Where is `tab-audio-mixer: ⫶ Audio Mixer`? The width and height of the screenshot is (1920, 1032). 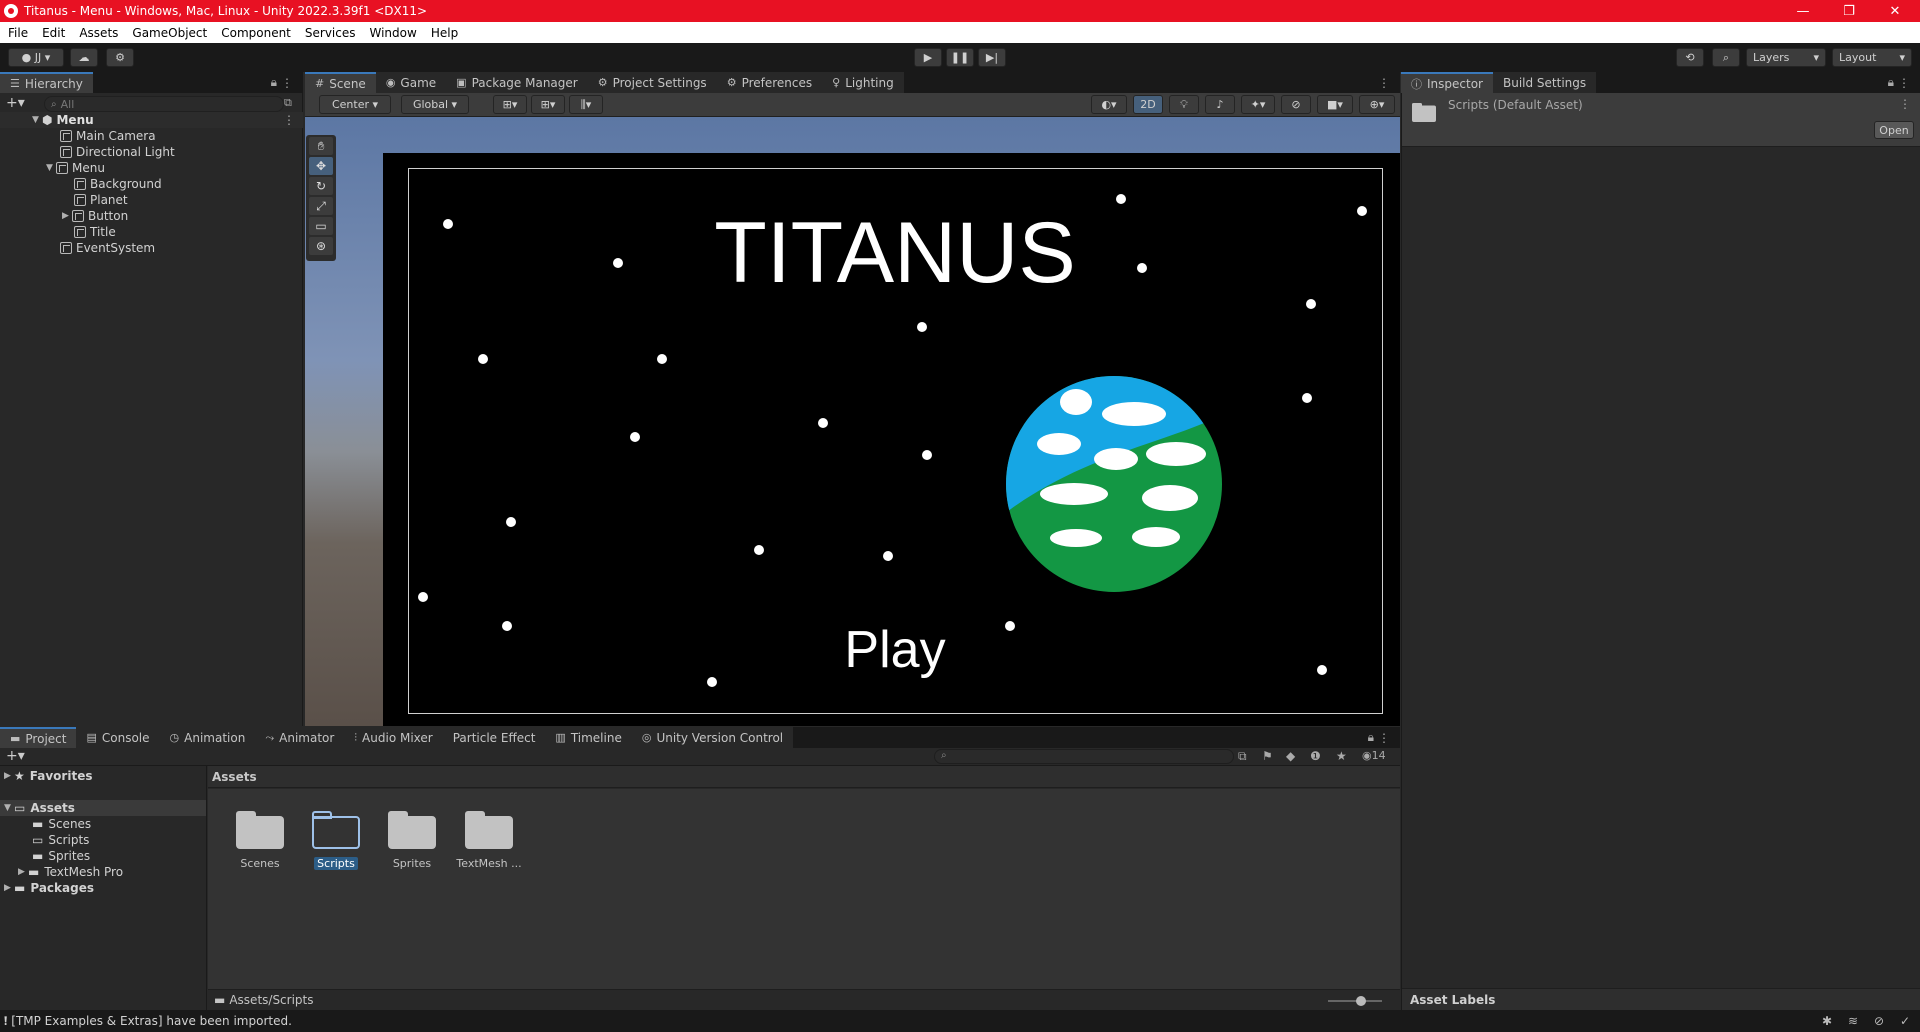
tab-audio-mixer: ⫶ Audio Mixer is located at coordinates (393, 737).